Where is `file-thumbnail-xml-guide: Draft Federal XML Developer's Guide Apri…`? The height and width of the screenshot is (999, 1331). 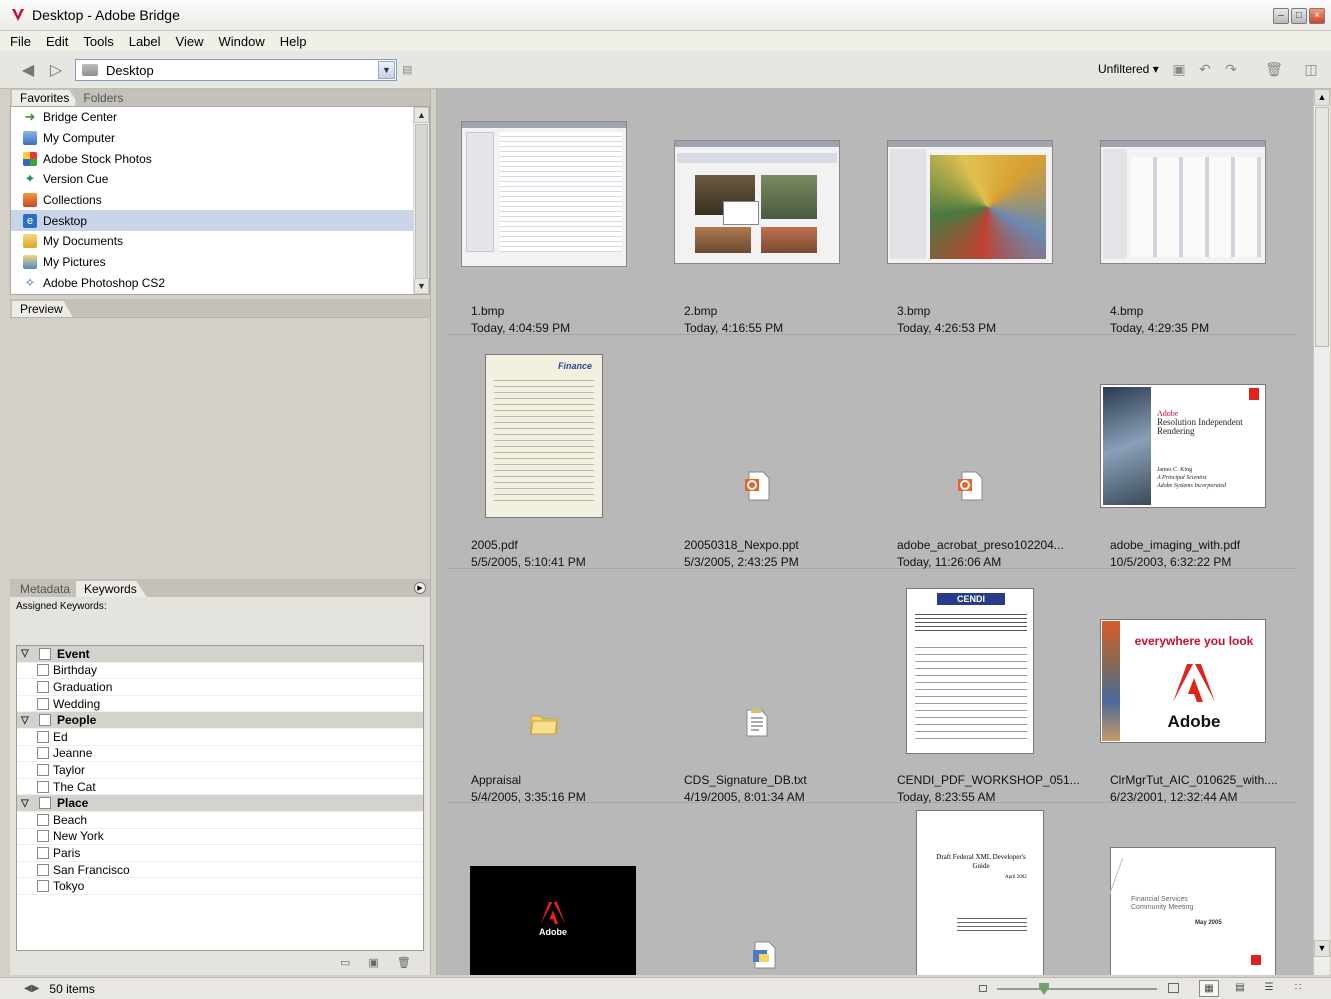 file-thumbnail-xml-guide: Draft Federal XML Developer's Guide Apri… is located at coordinates (970, 891).